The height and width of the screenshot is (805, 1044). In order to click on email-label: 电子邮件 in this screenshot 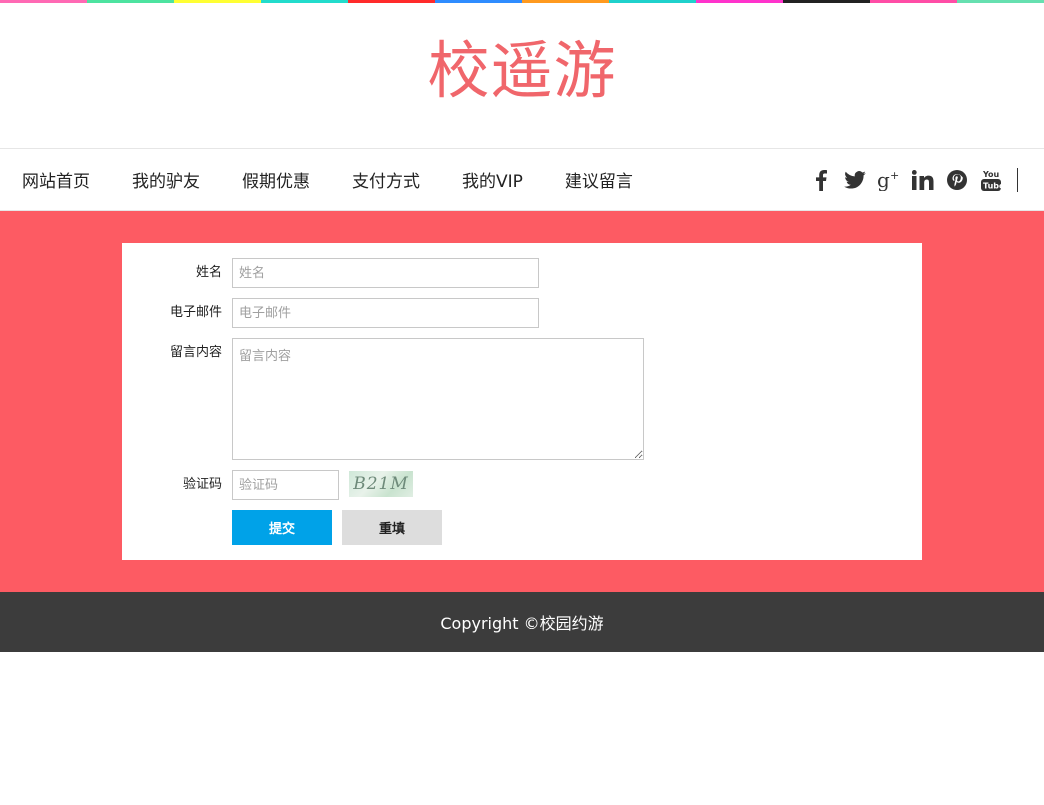, I will do `click(195, 312)`.